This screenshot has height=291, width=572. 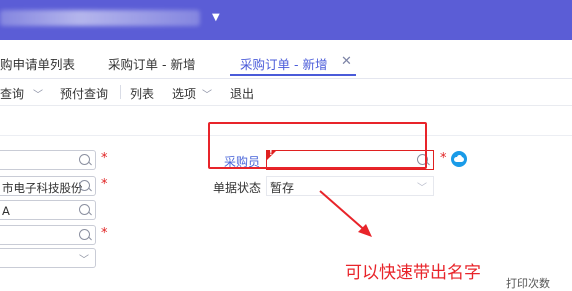 I want to click on toolbar-exit: 退出, so click(x=242, y=93).